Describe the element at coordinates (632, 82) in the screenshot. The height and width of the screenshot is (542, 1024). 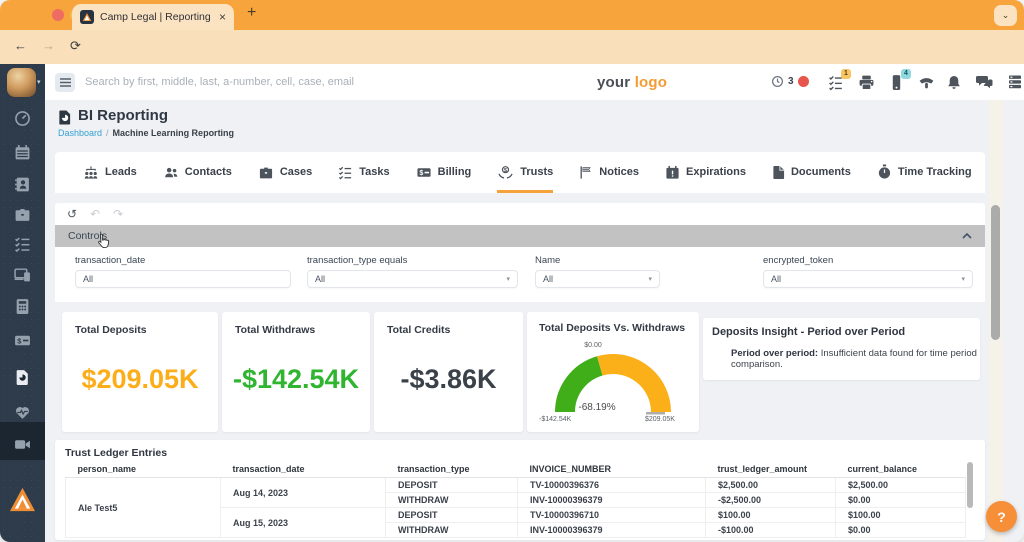
I see `app-logo: your logo` at that location.